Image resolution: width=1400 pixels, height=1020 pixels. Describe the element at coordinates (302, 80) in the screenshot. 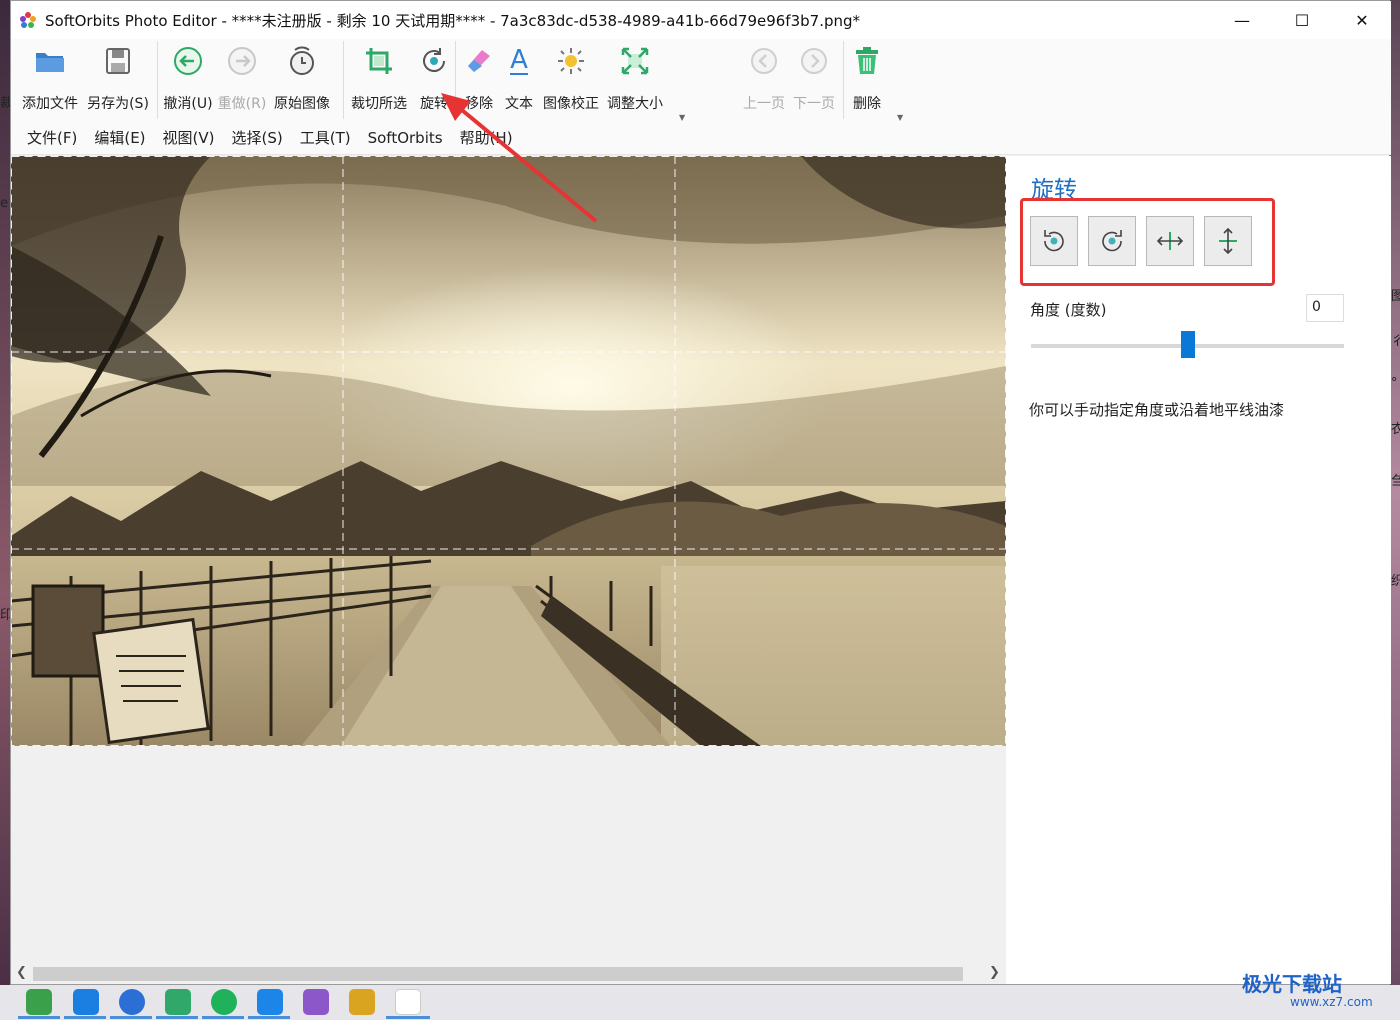

I see `original-image-button: 原始图像` at that location.